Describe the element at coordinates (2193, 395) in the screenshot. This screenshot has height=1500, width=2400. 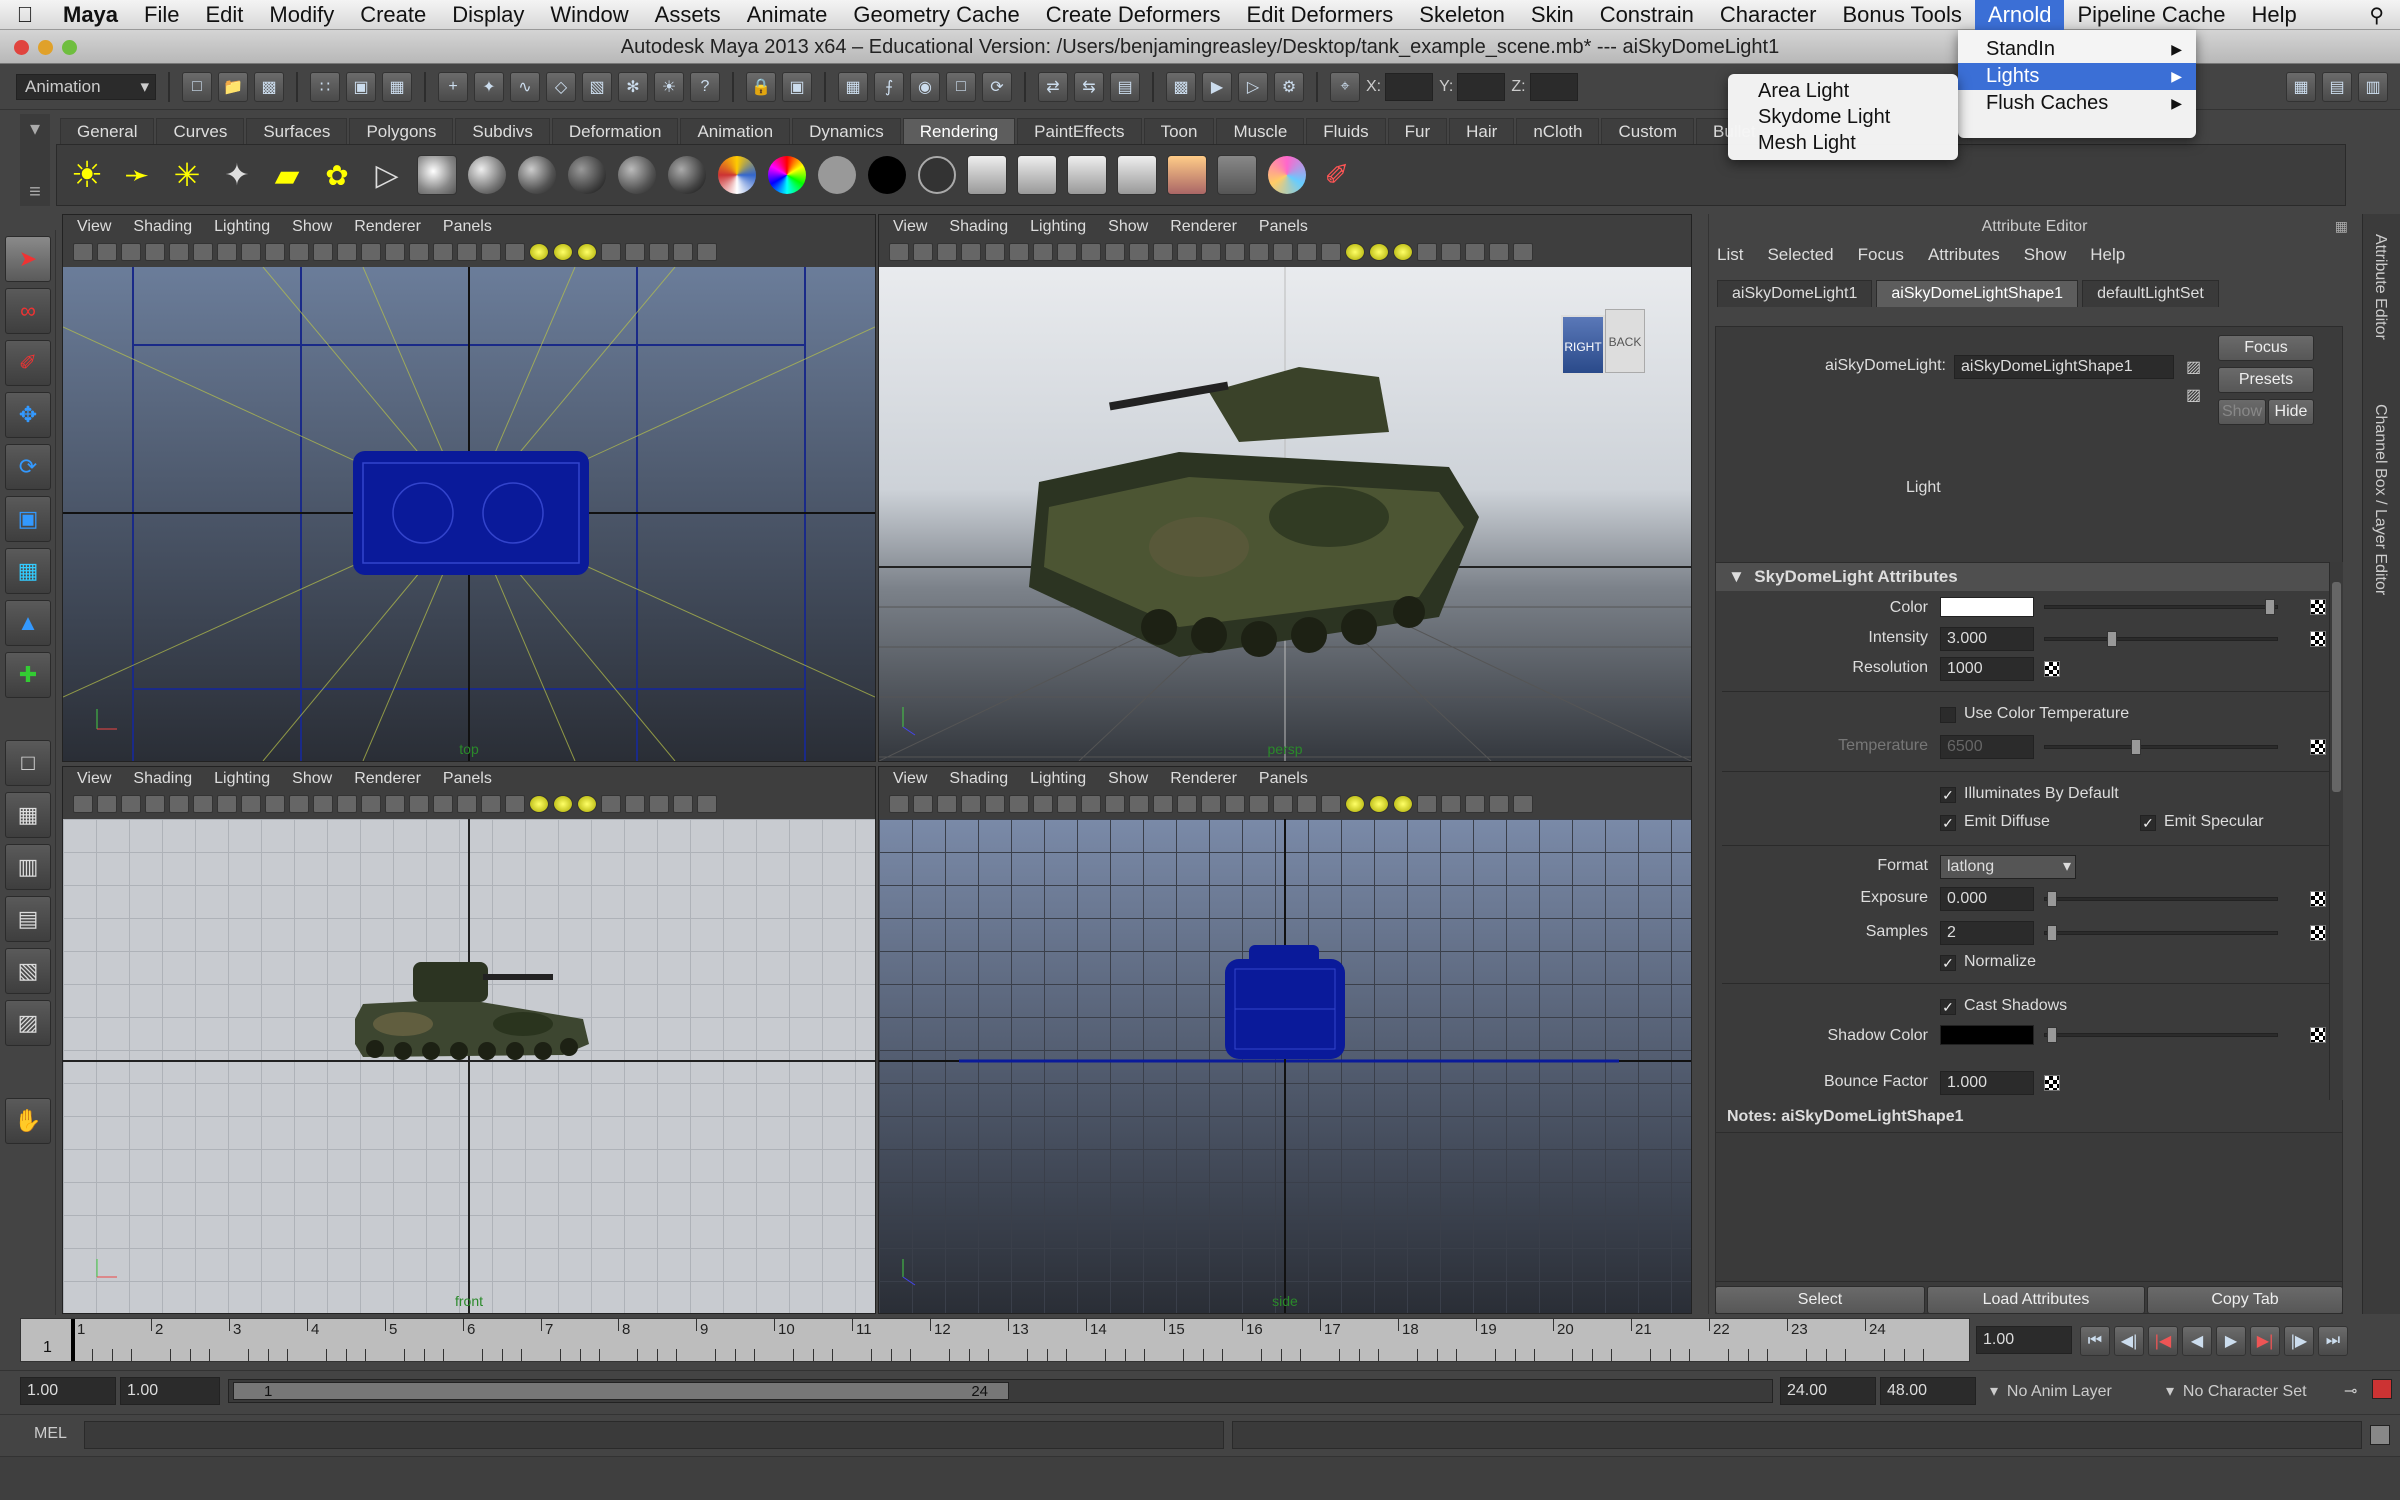
I see `output-connections-icon: ▨` at that location.